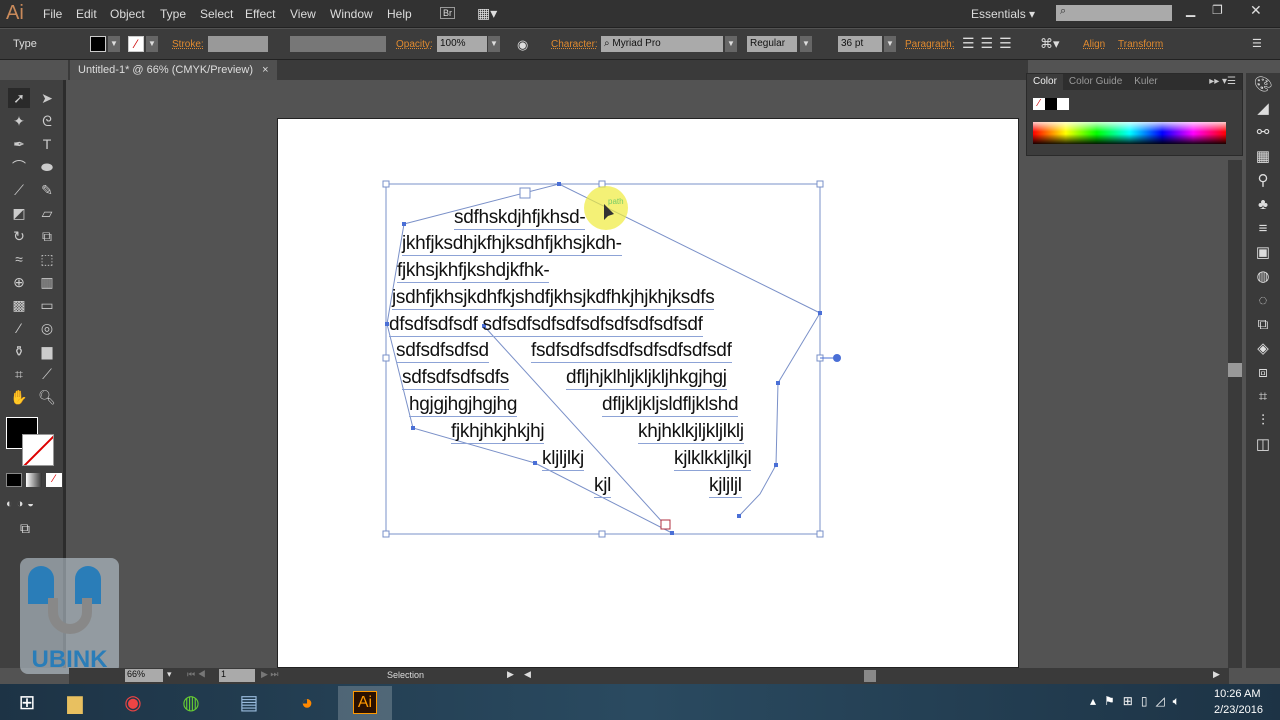 This screenshot has width=1280, height=720. What do you see at coordinates (563, 459) in the screenshot?
I see `text-line: kljljlkj` at bounding box center [563, 459].